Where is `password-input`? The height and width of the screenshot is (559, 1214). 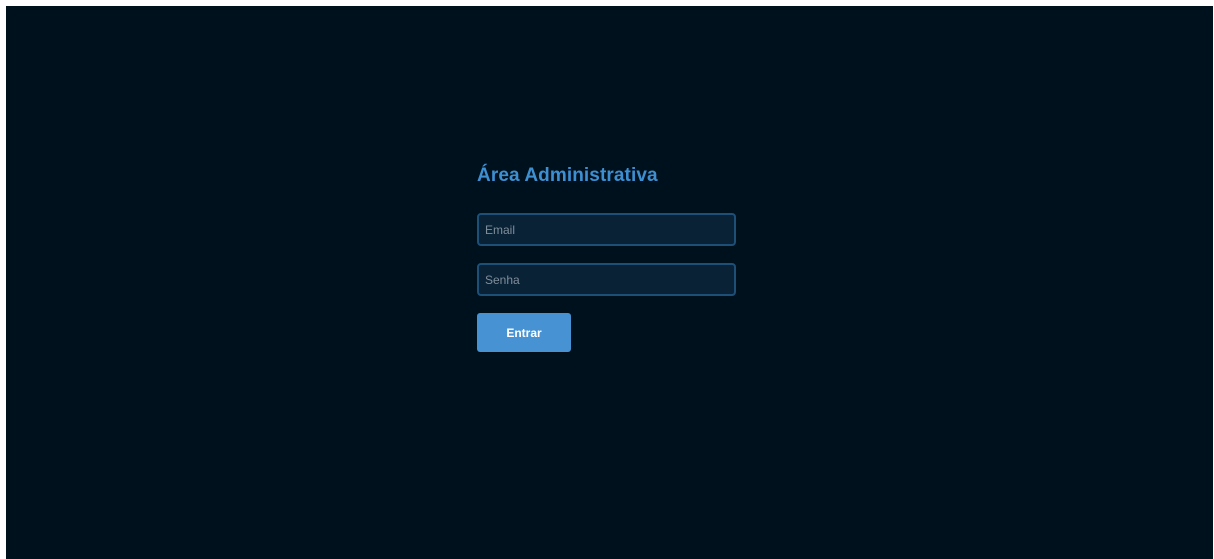 password-input is located at coordinates (606, 279).